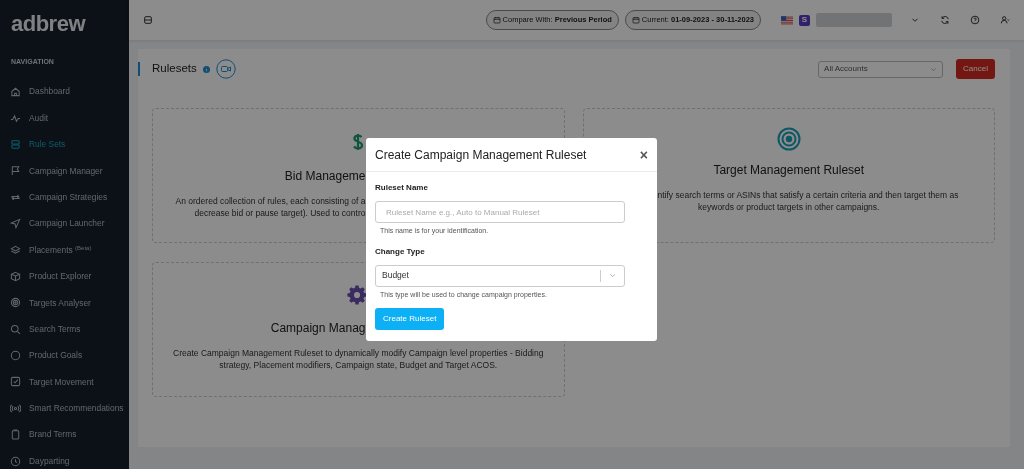 Image resolution: width=1024 pixels, height=469 pixels. Describe the element at coordinates (64, 355) in the screenshot. I see `sidebar-item: Product Goals` at that location.